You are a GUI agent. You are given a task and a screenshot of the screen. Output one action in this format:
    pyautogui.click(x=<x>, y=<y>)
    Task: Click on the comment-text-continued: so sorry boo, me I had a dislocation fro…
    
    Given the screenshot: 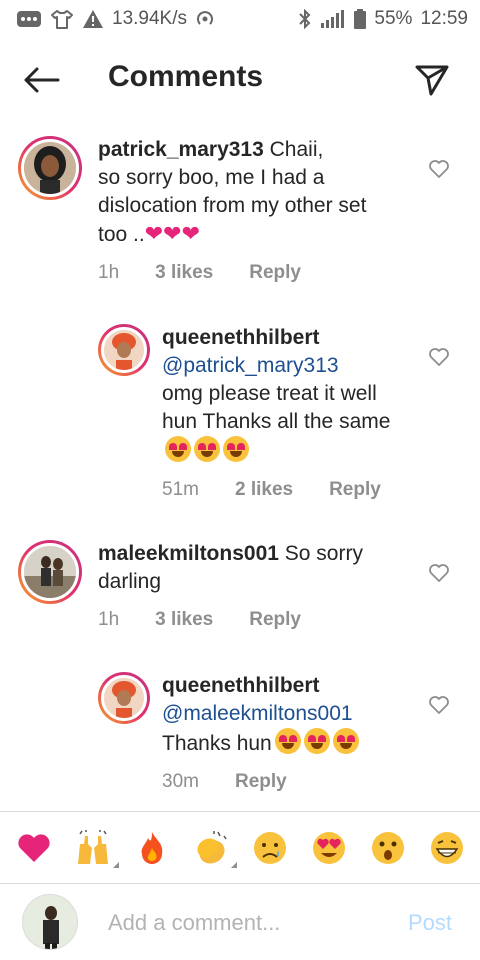 What is the action you would take?
    pyautogui.click(x=232, y=206)
    